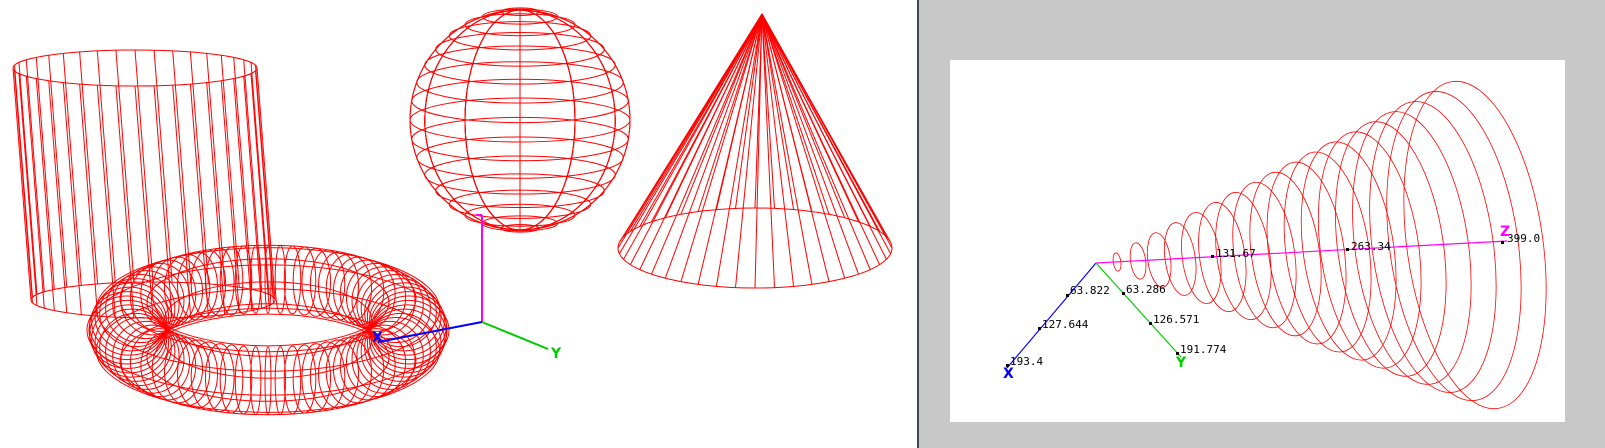 The width and height of the screenshot is (1605, 448). What do you see at coordinates (1026, 361) in the screenshot?
I see `x-tick-label-3: 193.4` at bounding box center [1026, 361].